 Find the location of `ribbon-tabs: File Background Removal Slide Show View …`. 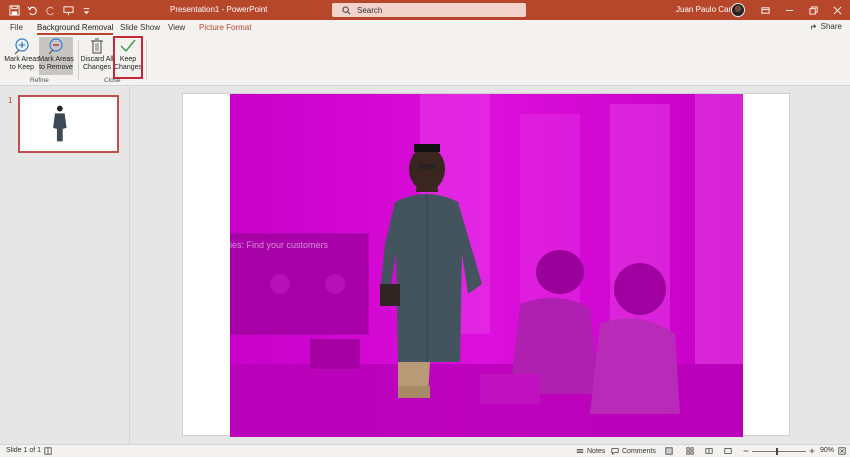

ribbon-tabs: File Background Removal Slide Show View … is located at coordinates (425, 28).